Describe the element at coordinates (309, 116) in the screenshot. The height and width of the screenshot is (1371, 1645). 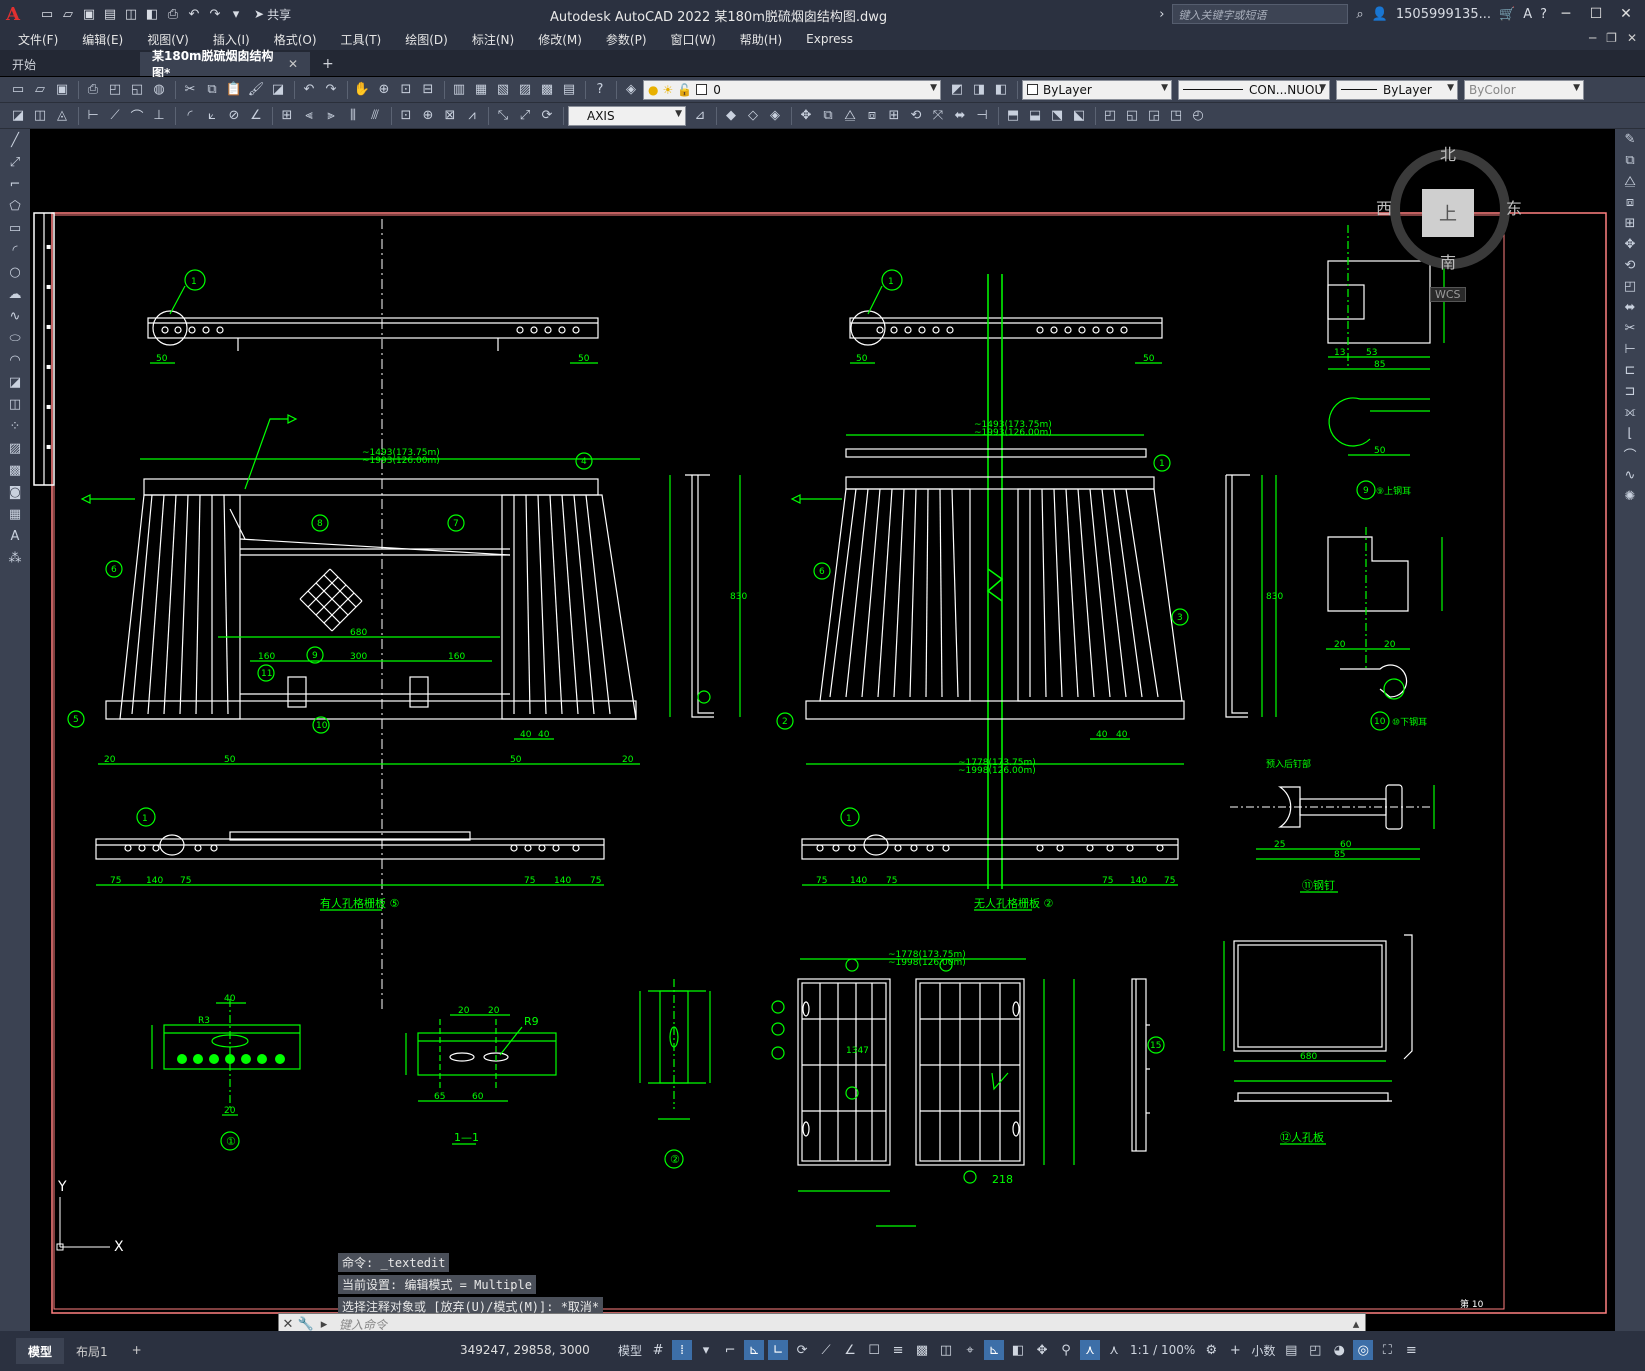
I see `dim-baseline-icon: ⫷` at that location.